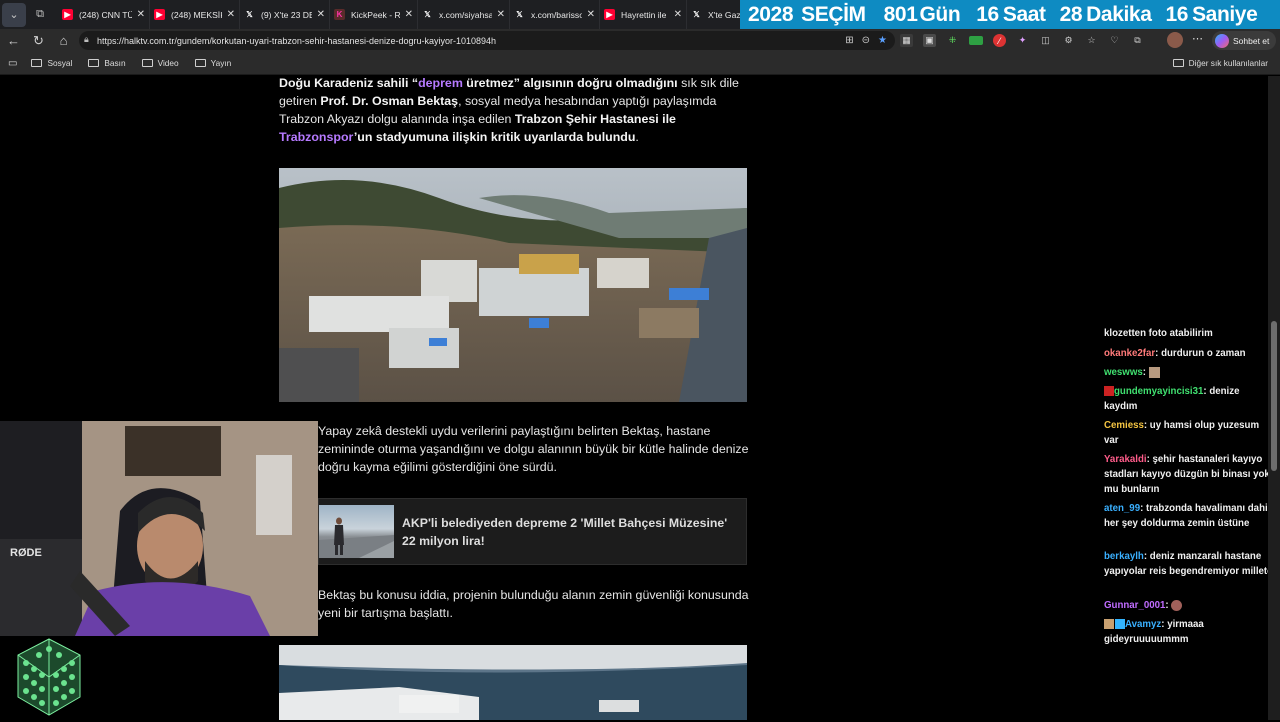 The image size is (1280, 722). I want to click on countdown-year: 2028, so click(771, 14).